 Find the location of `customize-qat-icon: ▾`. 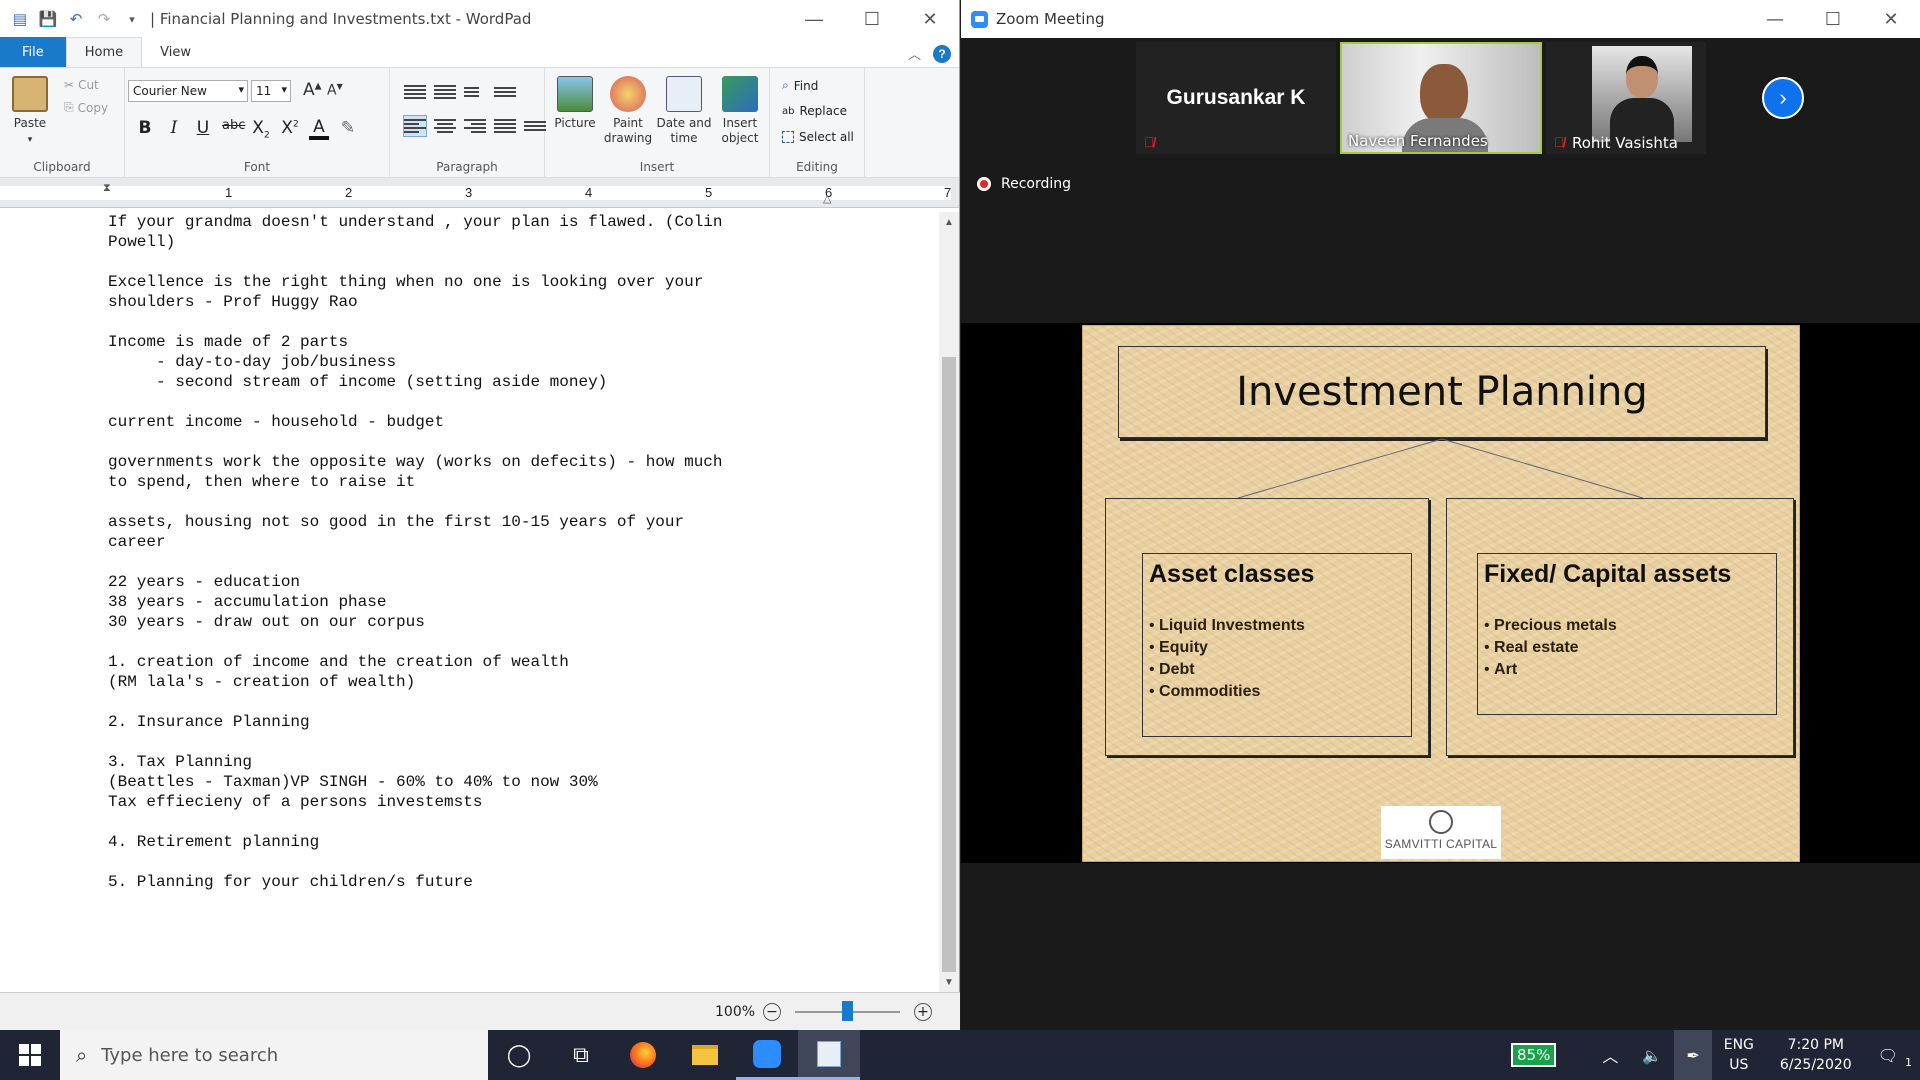

customize-qat-icon: ▾ is located at coordinates (132, 19).